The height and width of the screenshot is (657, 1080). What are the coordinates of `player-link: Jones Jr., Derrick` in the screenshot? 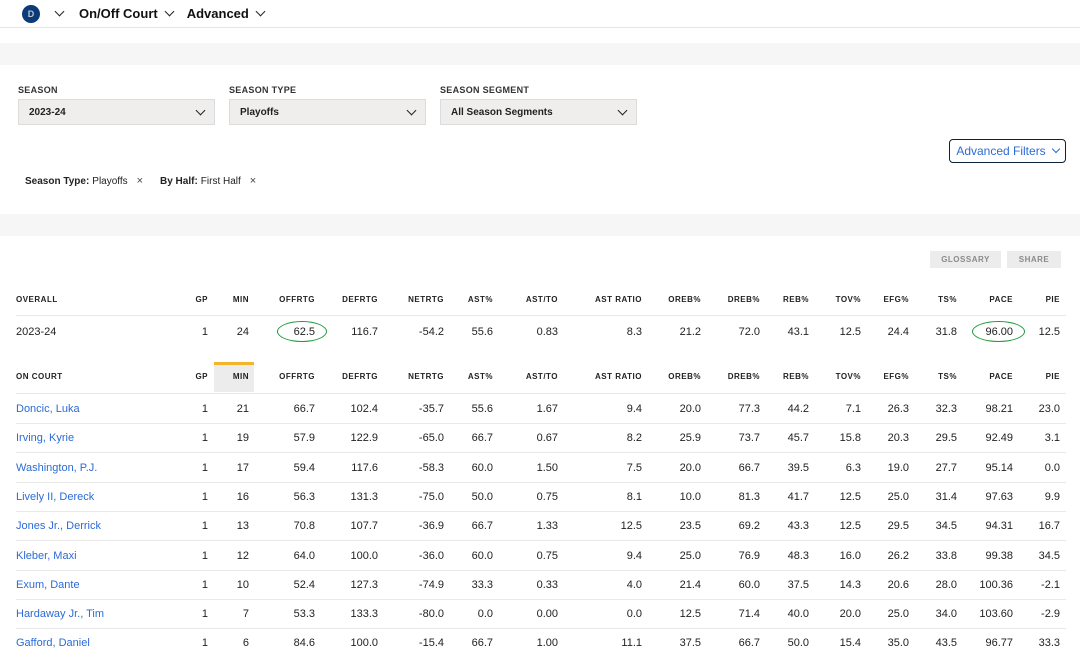 It's located at (58, 526).